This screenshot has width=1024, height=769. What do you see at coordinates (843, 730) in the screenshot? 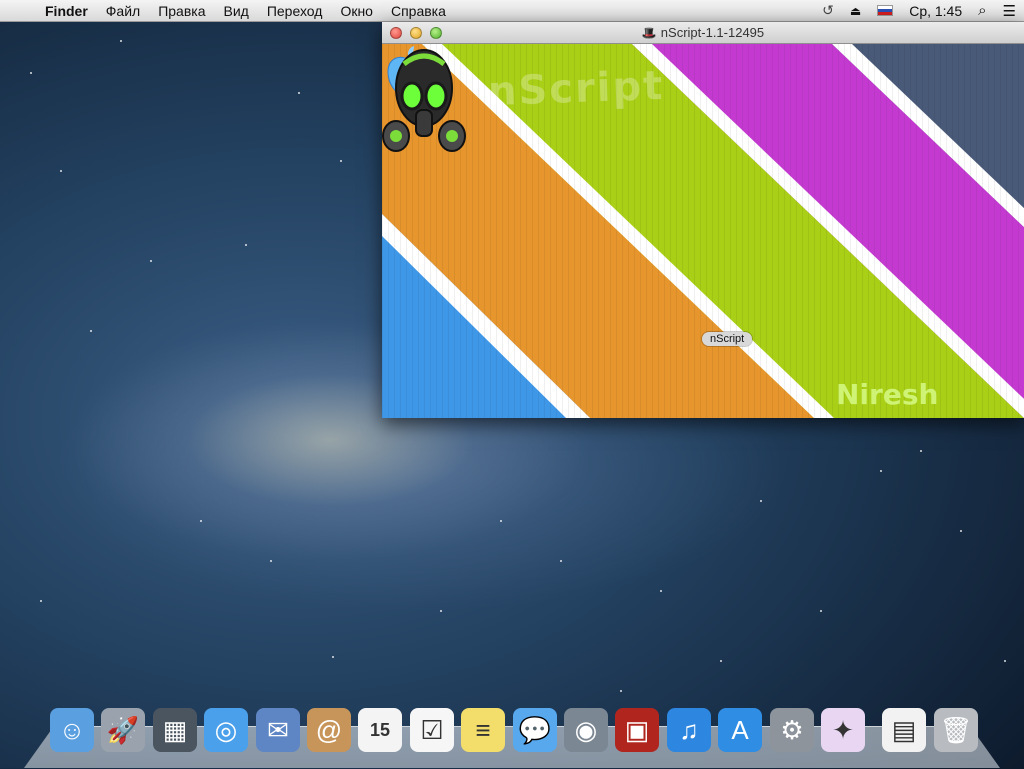
I see `wizard-icon: ✦` at bounding box center [843, 730].